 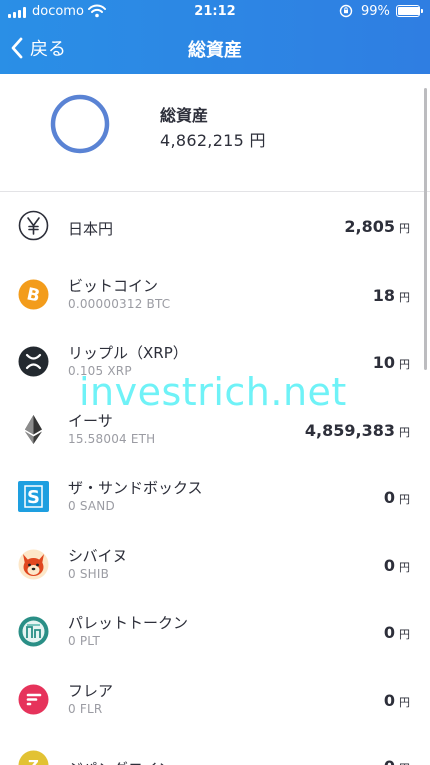 I want to click on asset-row: B ビットコイン 0.00000312 BTC 18 円, so click(x=215, y=294).